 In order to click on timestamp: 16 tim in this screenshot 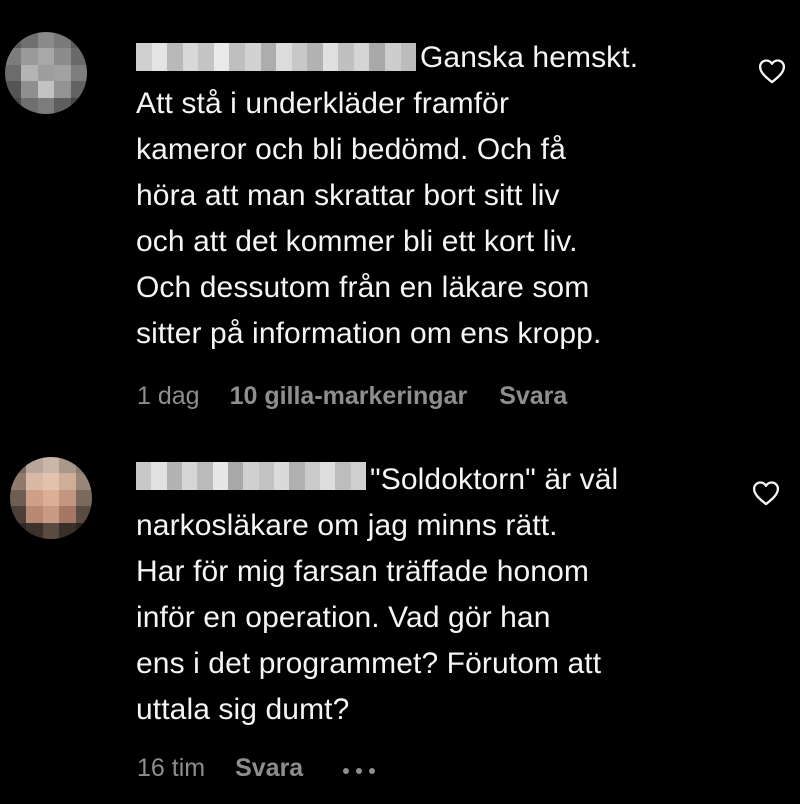, I will do `click(171, 768)`.